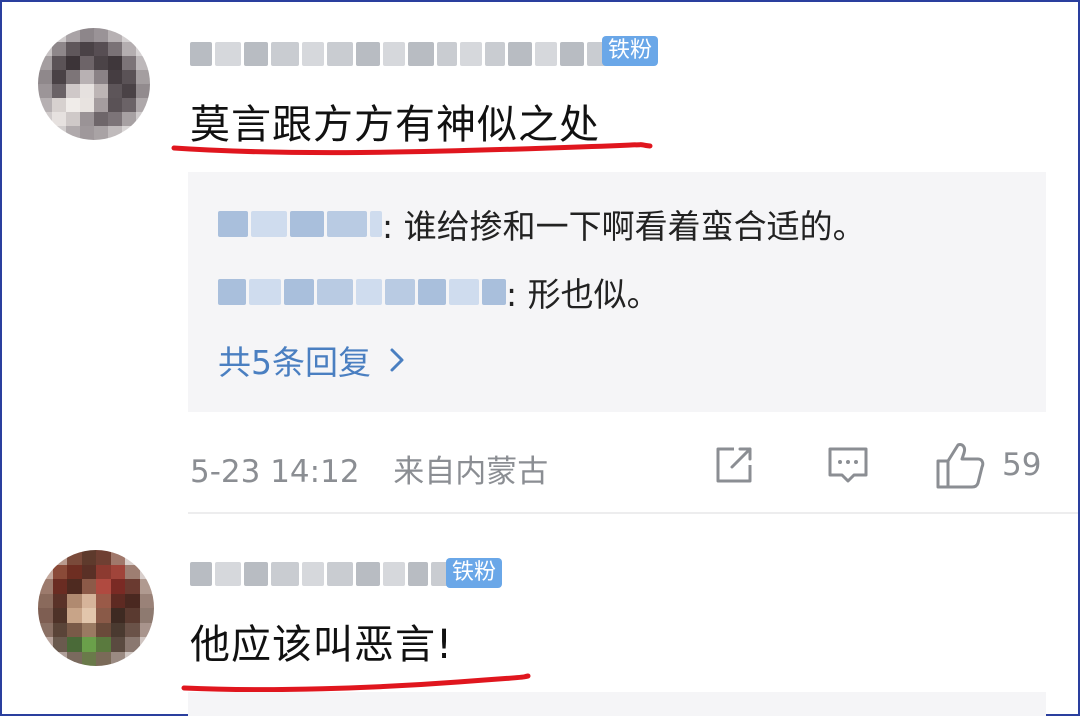 Image resolution: width=1080 pixels, height=716 pixels. I want to click on share-icon, so click(734, 465).